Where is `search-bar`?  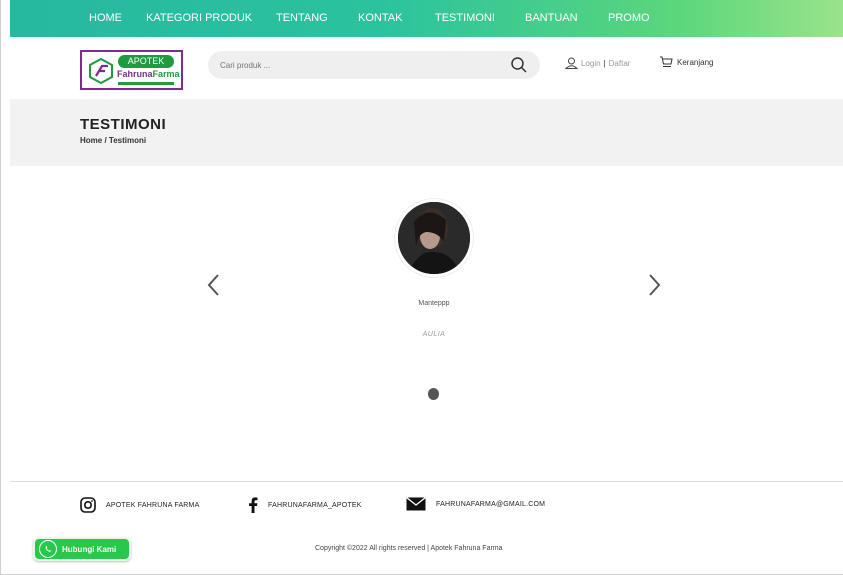
search-bar is located at coordinates (374, 65).